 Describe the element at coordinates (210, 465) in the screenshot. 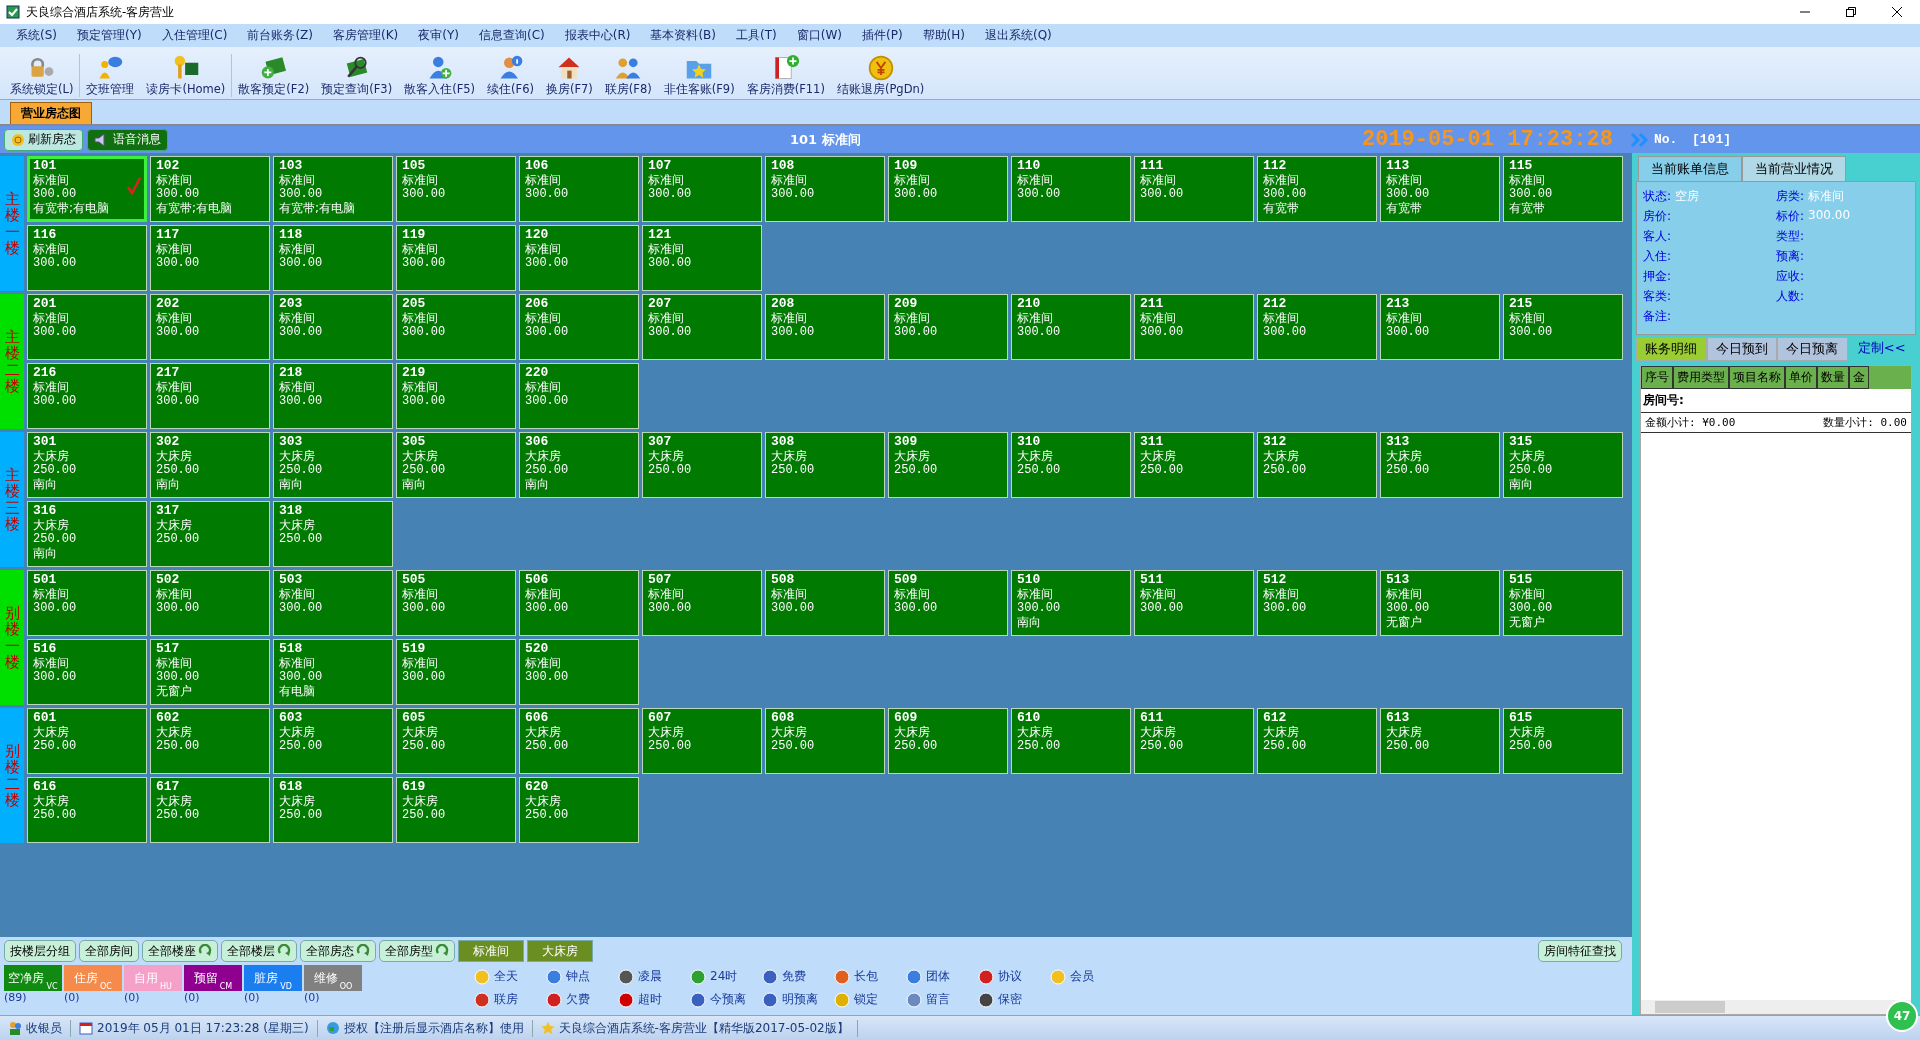

I see `room-tile: 302 大床房 250.00 南向` at that location.